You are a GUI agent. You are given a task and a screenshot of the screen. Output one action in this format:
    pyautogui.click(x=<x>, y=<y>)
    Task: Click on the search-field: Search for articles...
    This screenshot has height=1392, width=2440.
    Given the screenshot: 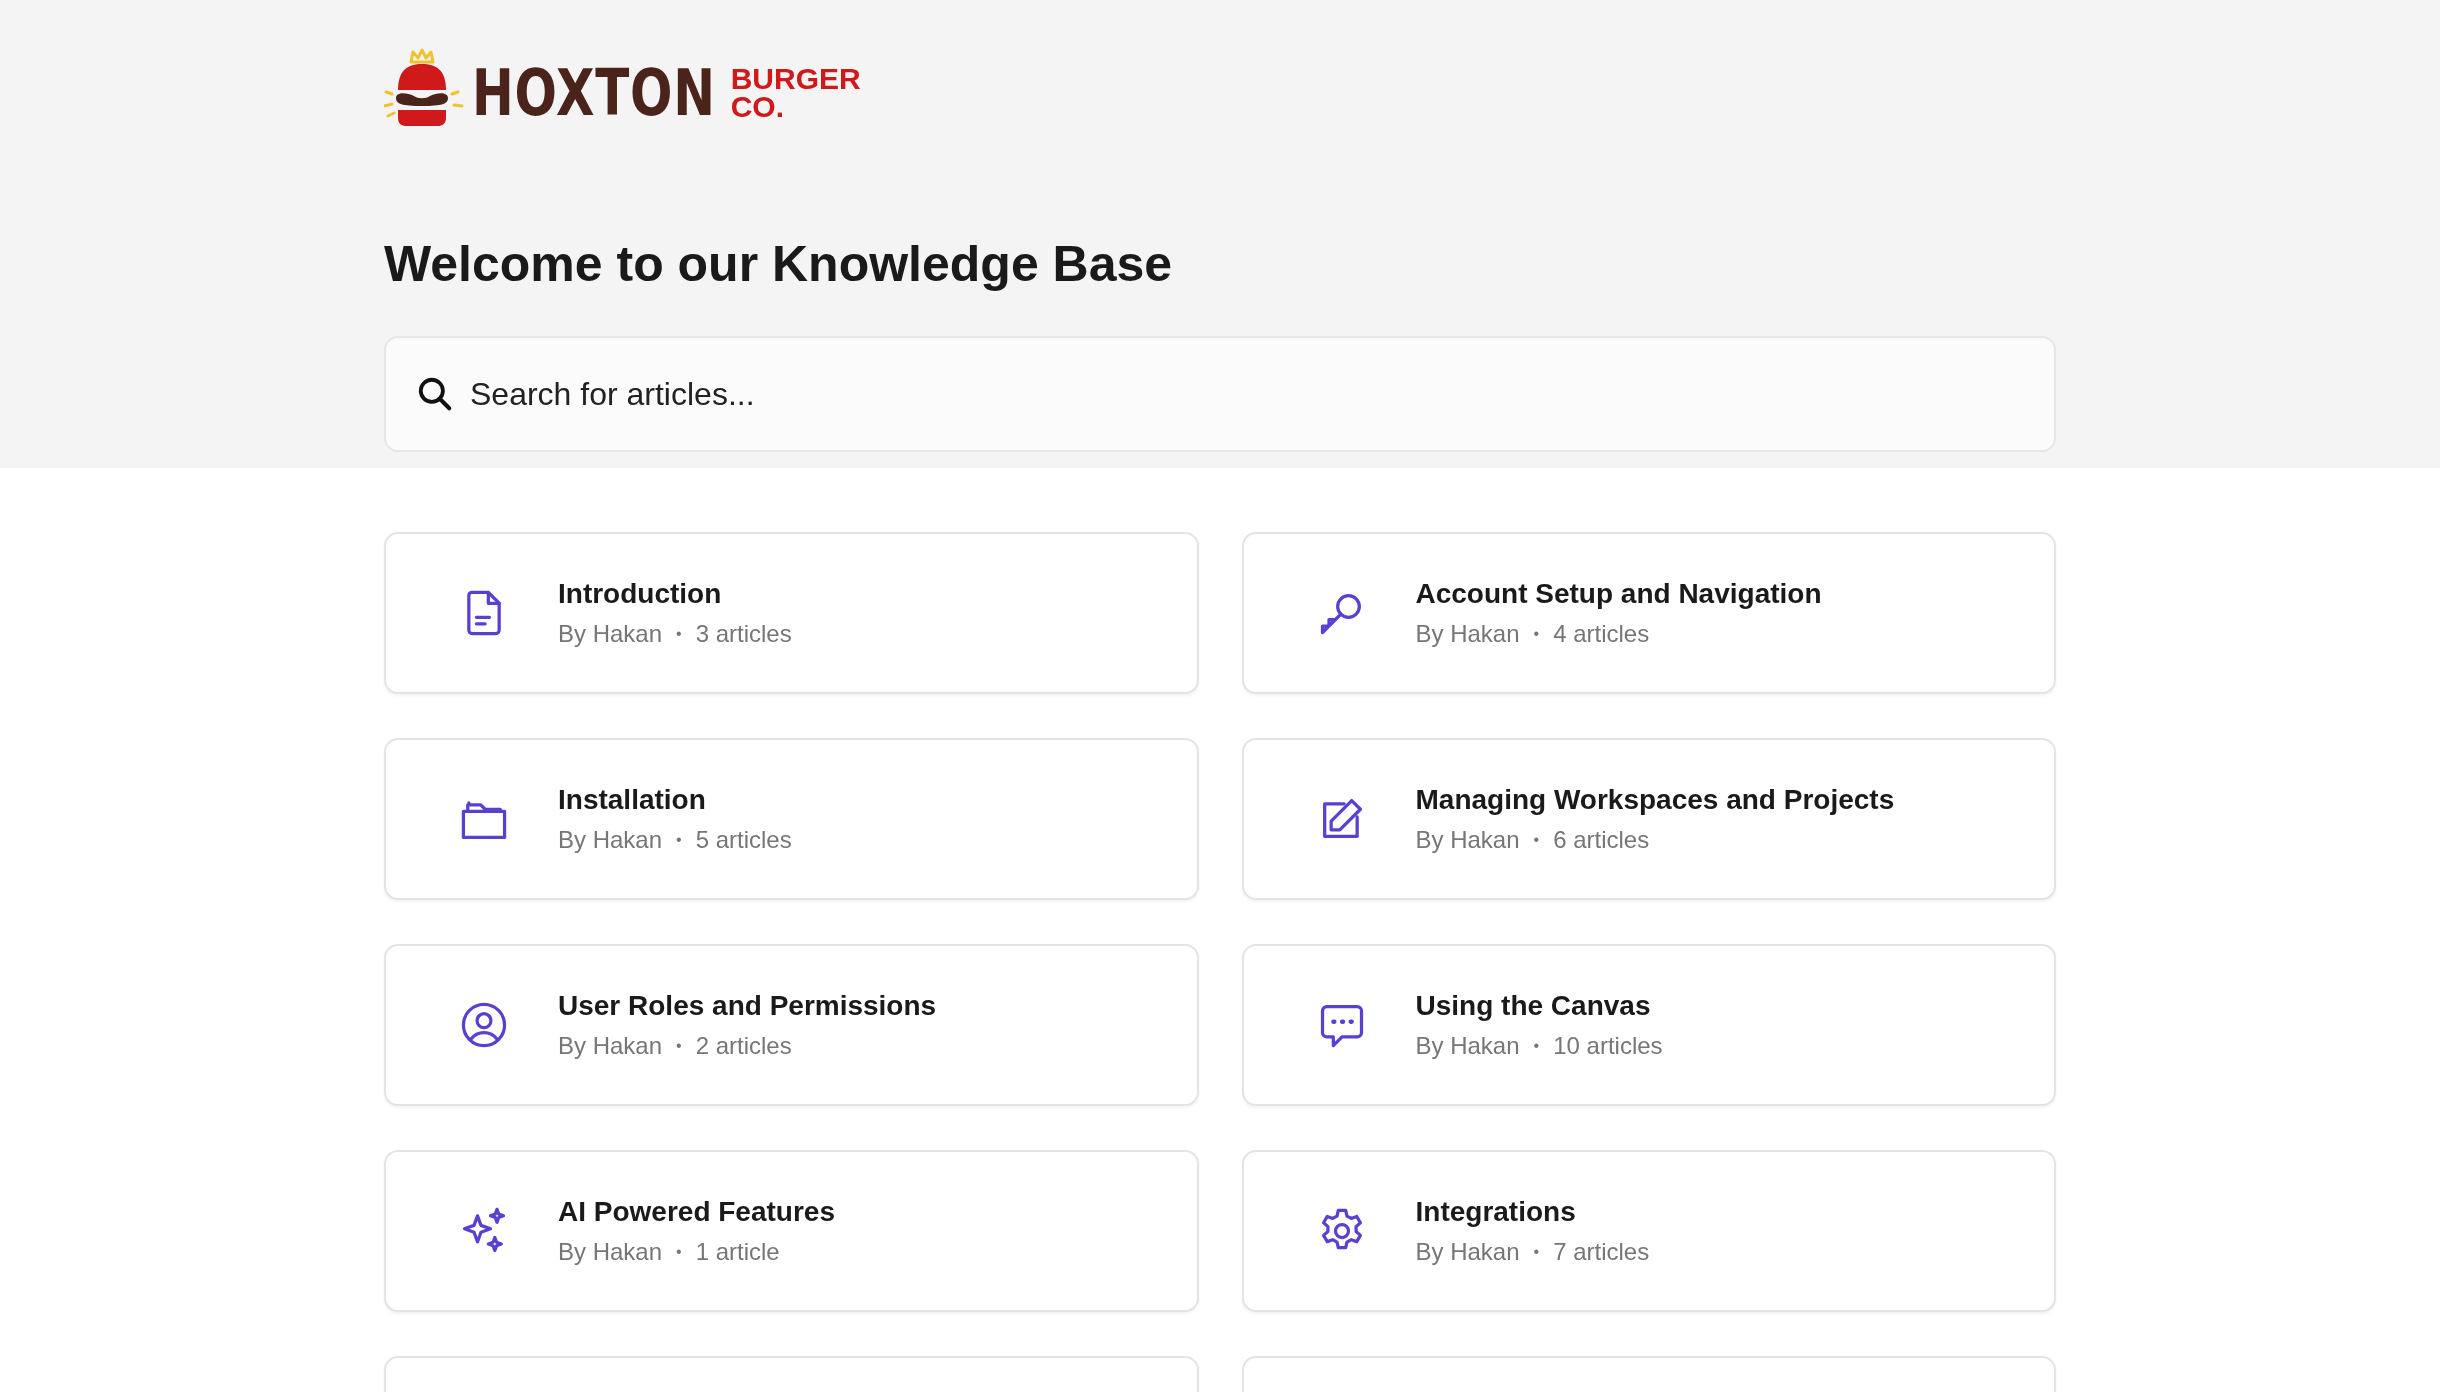 What is the action you would take?
    pyautogui.click(x=1220, y=394)
    